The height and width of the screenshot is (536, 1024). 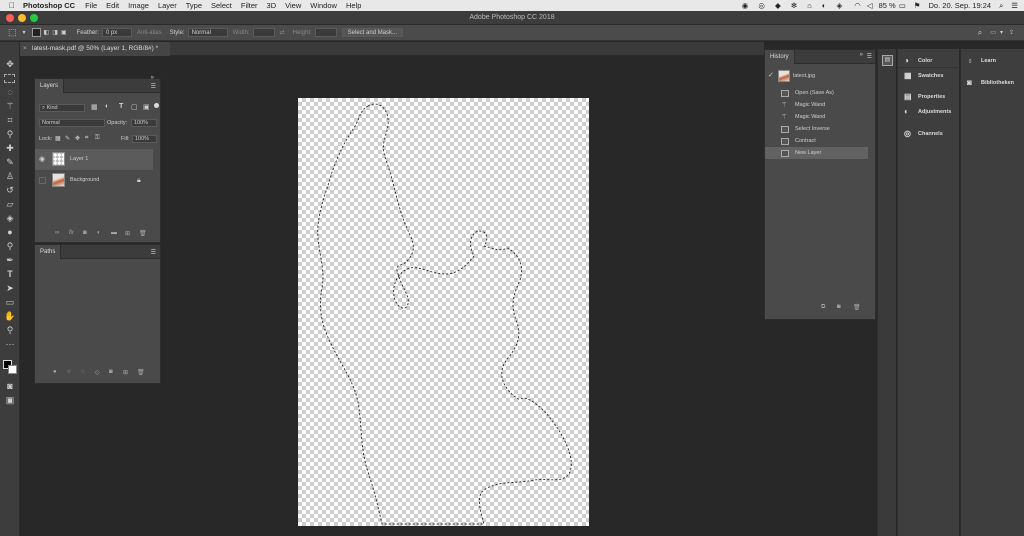 What do you see at coordinates (10, 120) in the screenshot?
I see `crop-tool-icon: ⌗` at bounding box center [10, 120].